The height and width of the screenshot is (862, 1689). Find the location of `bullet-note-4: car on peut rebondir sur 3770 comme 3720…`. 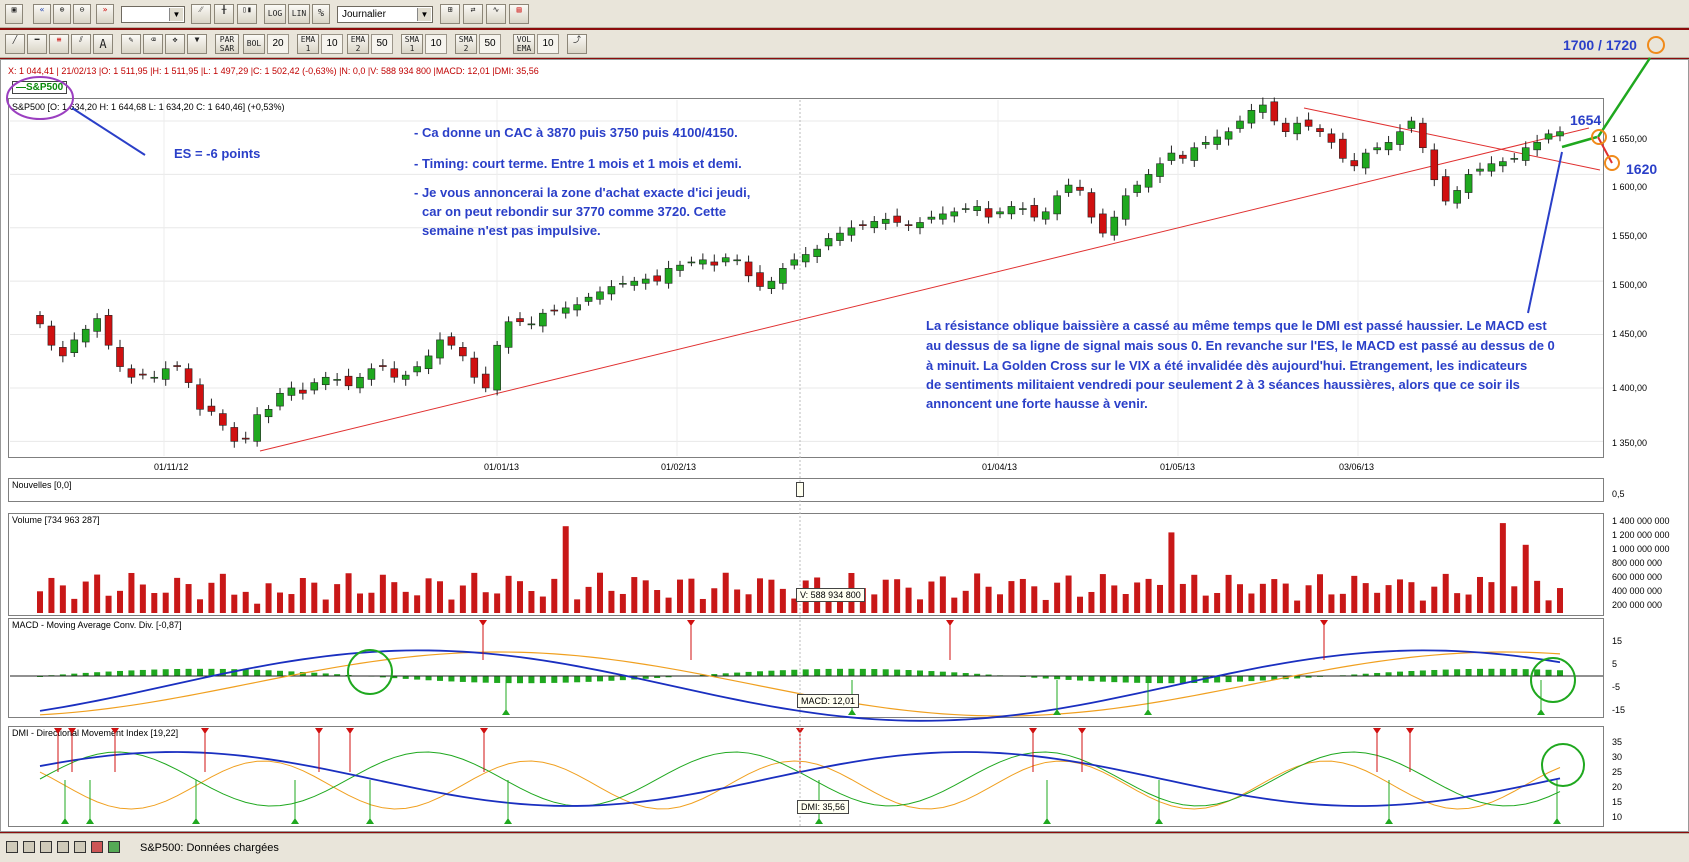

bullet-note-4: car on peut rebondir sur 3770 comme 3720… is located at coordinates (574, 211).